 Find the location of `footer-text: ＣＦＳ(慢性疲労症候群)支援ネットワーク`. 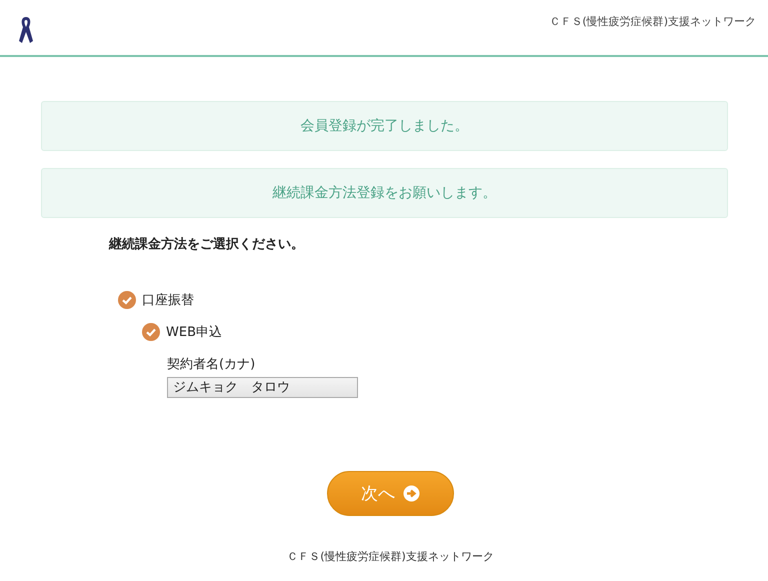

footer-text: ＣＦＳ(慢性疲労症候群)支援ネットワーク is located at coordinates (390, 556).